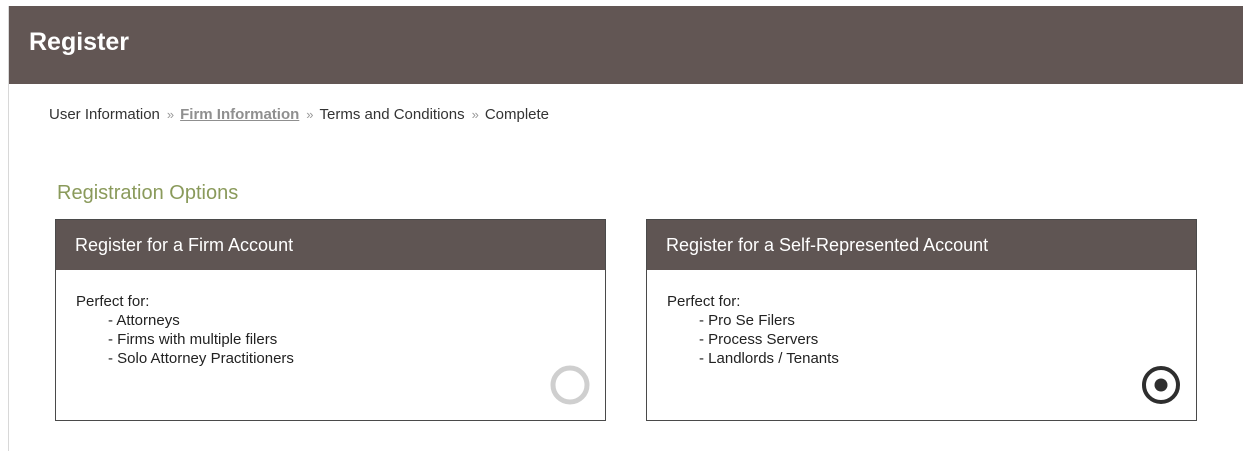 This screenshot has width=1243, height=451. What do you see at coordinates (937, 320) in the screenshot?
I see `list-item: Pro Se Filers` at bounding box center [937, 320].